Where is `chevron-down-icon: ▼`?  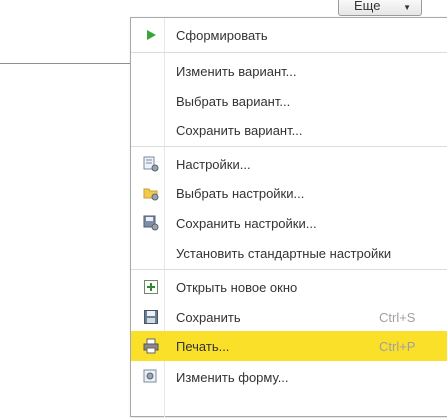 chevron-down-icon: ▼ is located at coordinates (407, 7).